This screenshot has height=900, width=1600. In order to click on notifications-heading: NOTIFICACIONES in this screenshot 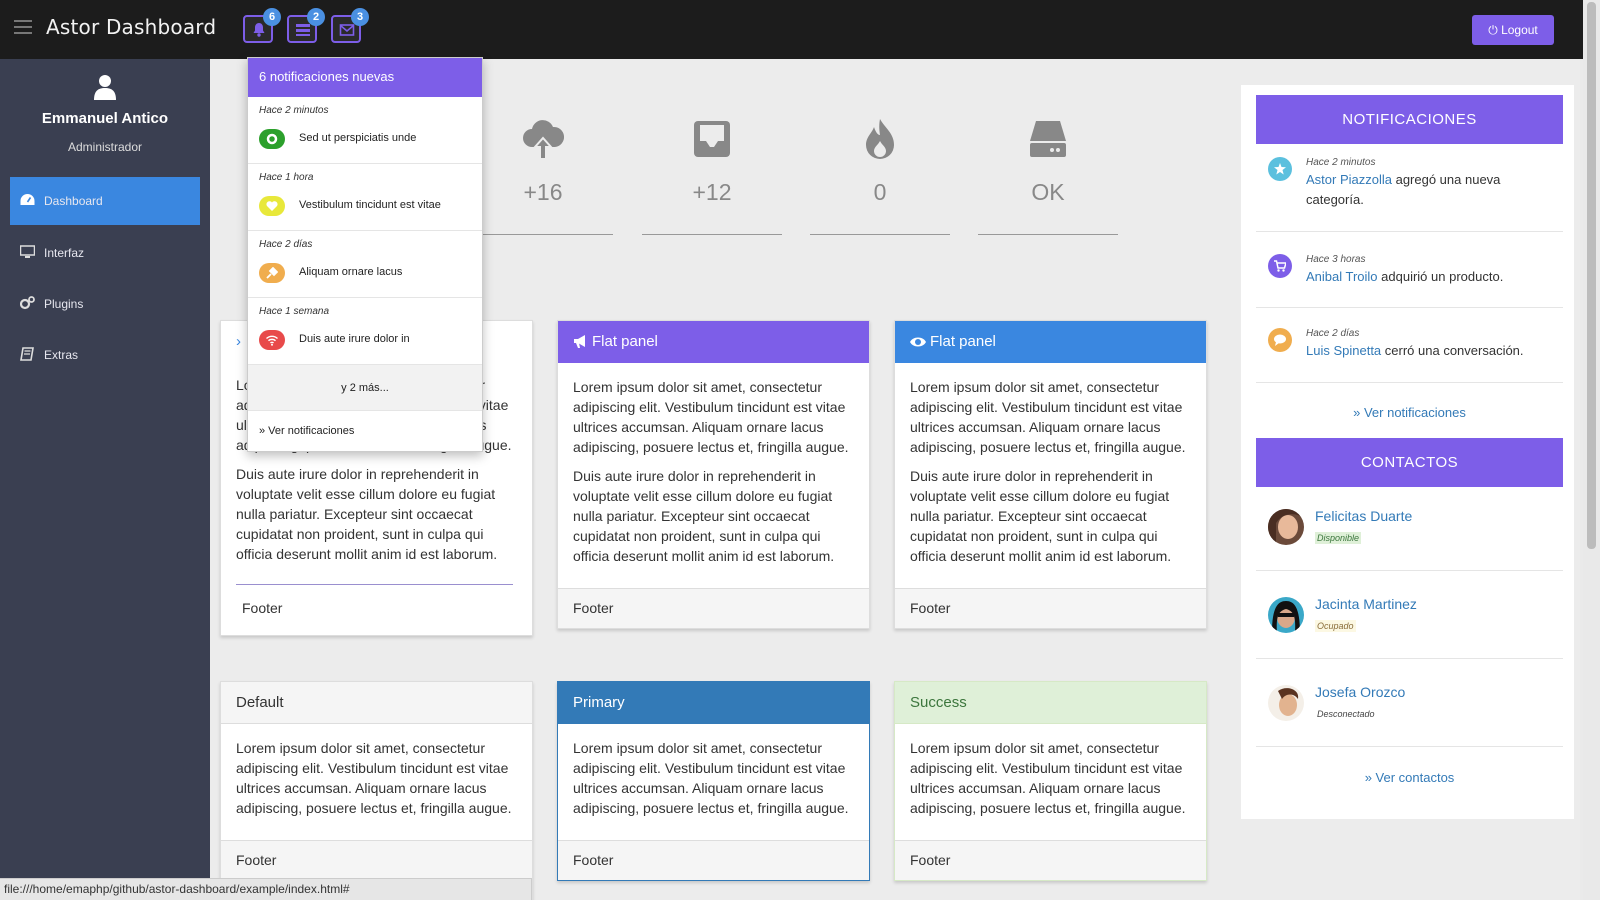, I will do `click(1409, 119)`.